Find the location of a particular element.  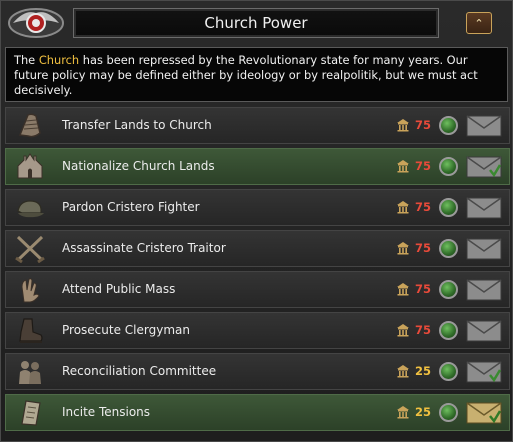

paper-icon is located at coordinates (30, 412).